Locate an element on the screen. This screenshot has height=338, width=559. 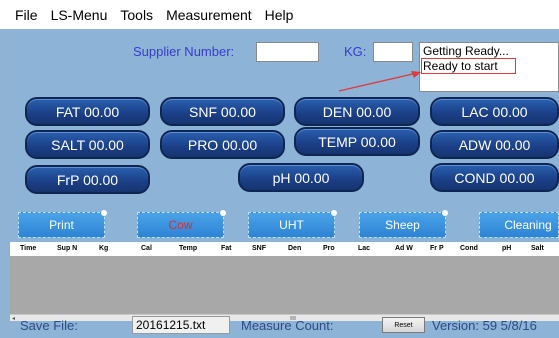
annotation-arrow-icon is located at coordinates (379, 81).